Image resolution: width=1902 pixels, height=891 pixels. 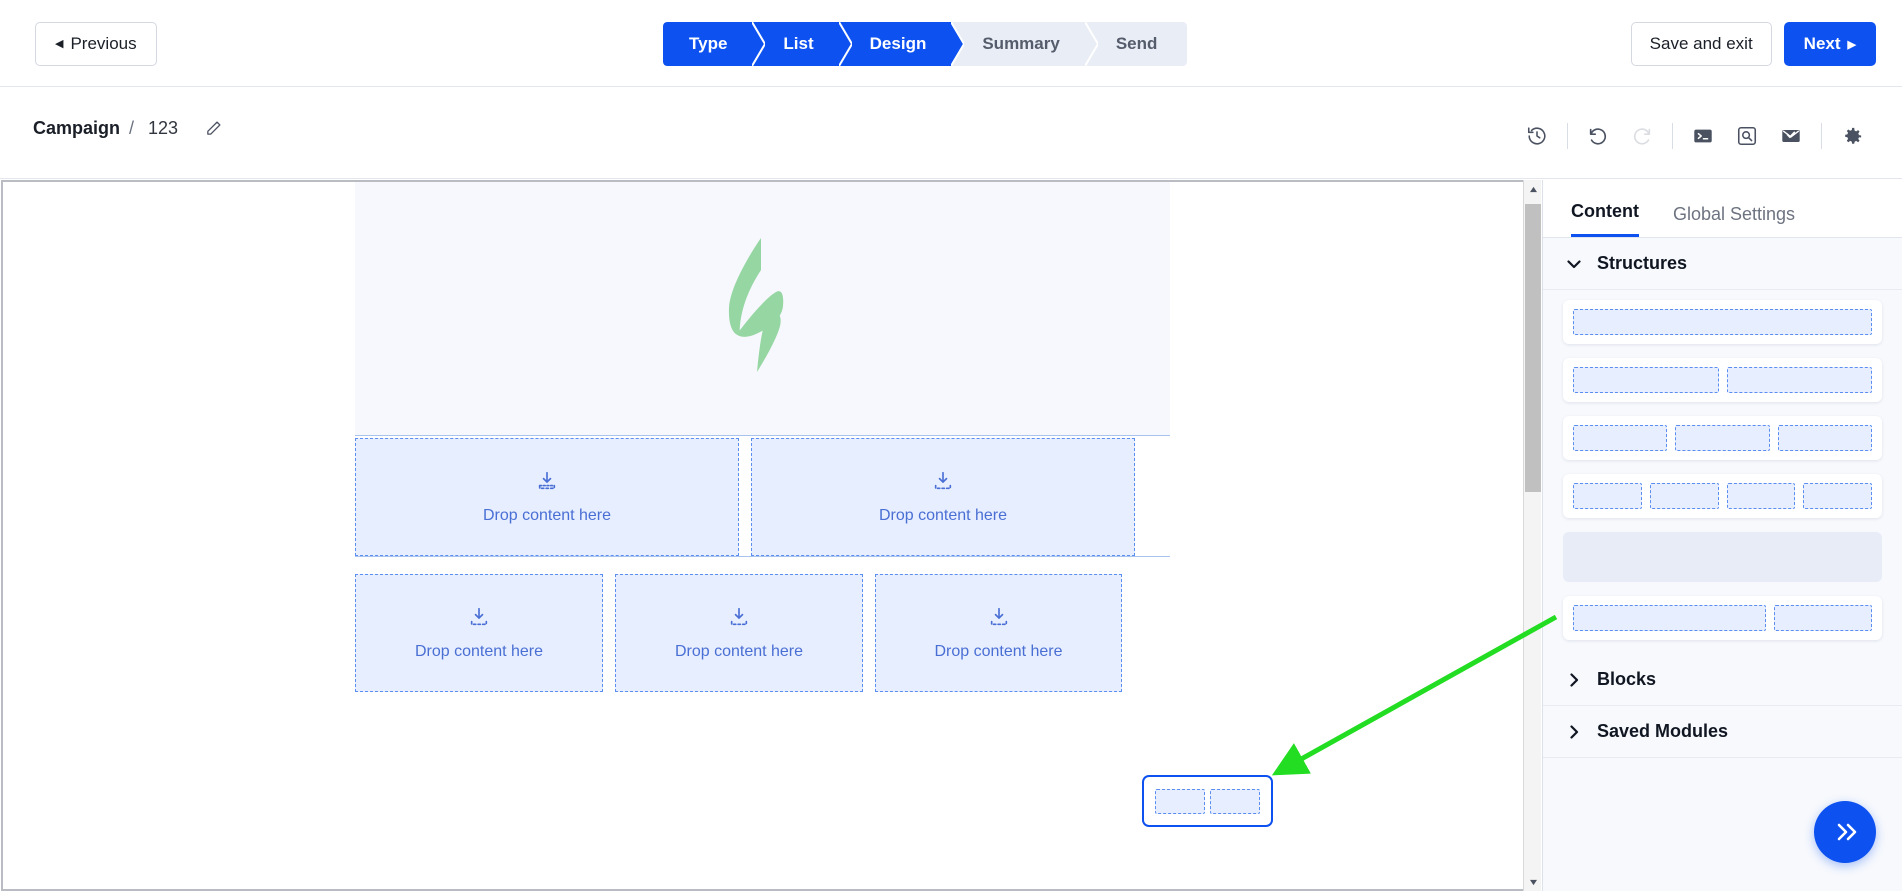 I want to click on structure-3-column, so click(x=1722, y=438).